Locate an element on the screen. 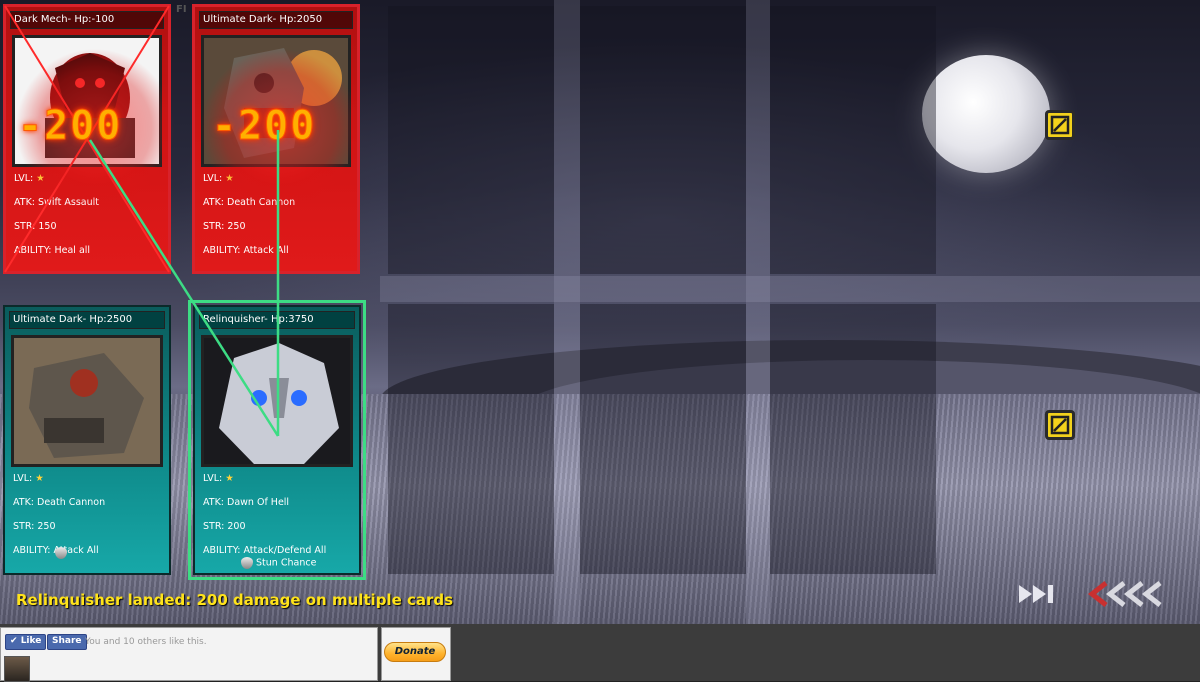 Image resolution: width=1200 pixels, height=682 pixels. attack-lines is located at coordinates (184, 283).